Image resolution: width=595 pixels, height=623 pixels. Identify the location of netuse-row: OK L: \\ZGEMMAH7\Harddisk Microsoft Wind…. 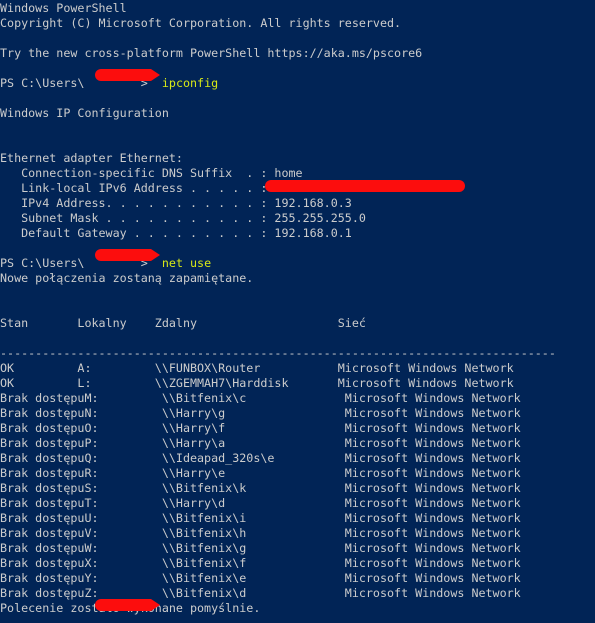
(257, 383).